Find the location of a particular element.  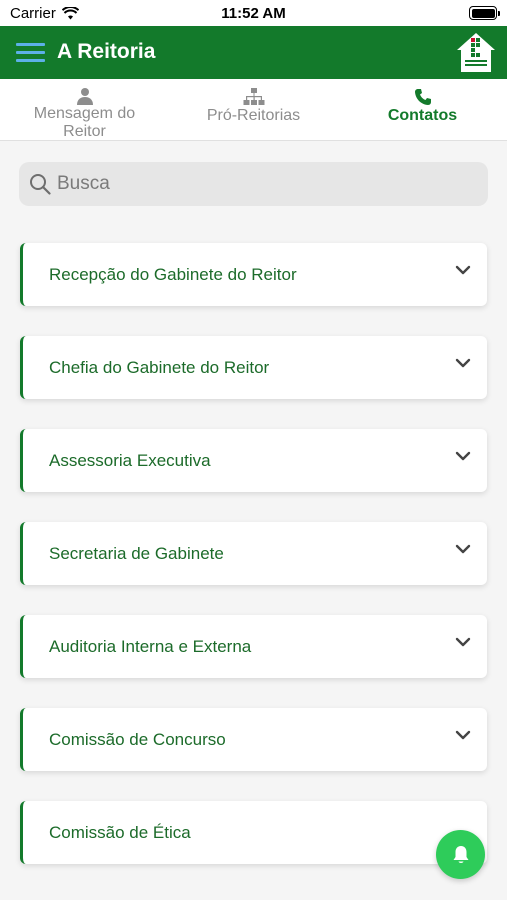

notifications-button is located at coordinates (460, 854).